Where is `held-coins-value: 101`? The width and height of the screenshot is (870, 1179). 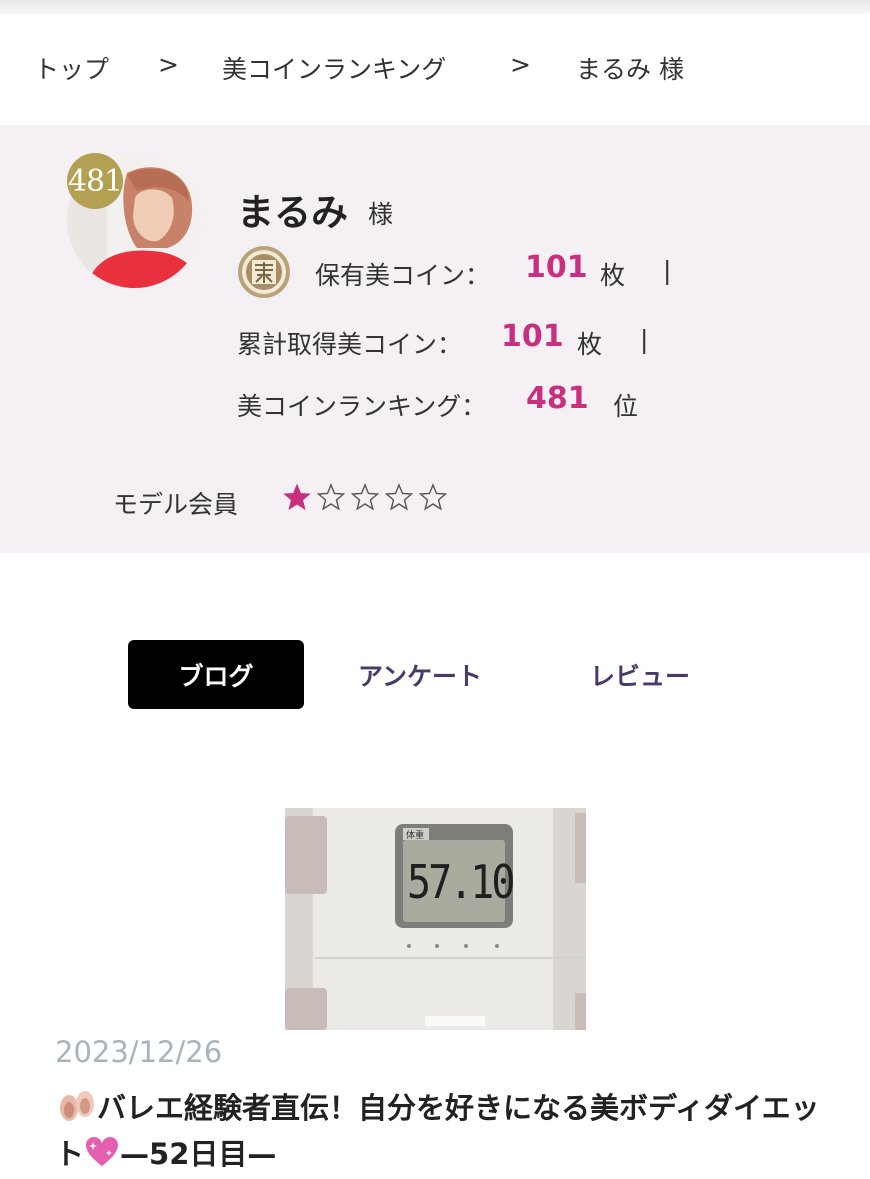
held-coins-value: 101 is located at coordinates (556, 267).